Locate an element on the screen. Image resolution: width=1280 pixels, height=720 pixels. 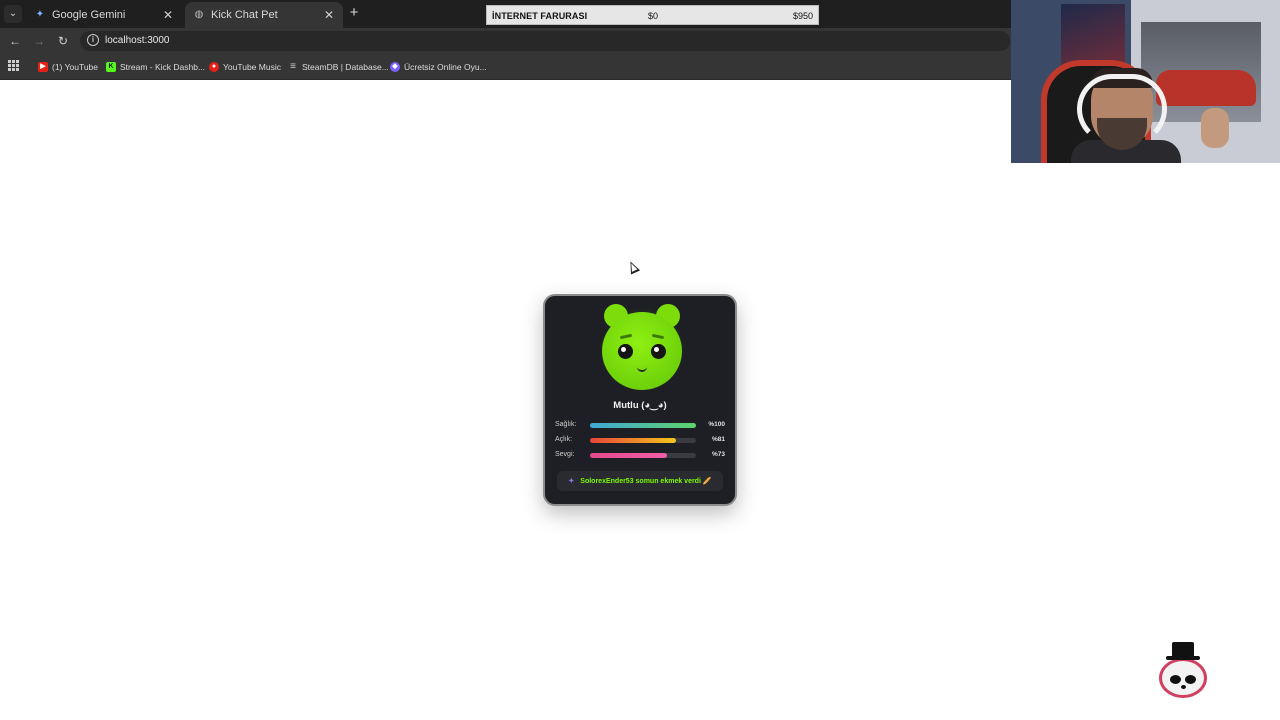
steamdb-icon: ≡ is located at coordinates (293, 66).